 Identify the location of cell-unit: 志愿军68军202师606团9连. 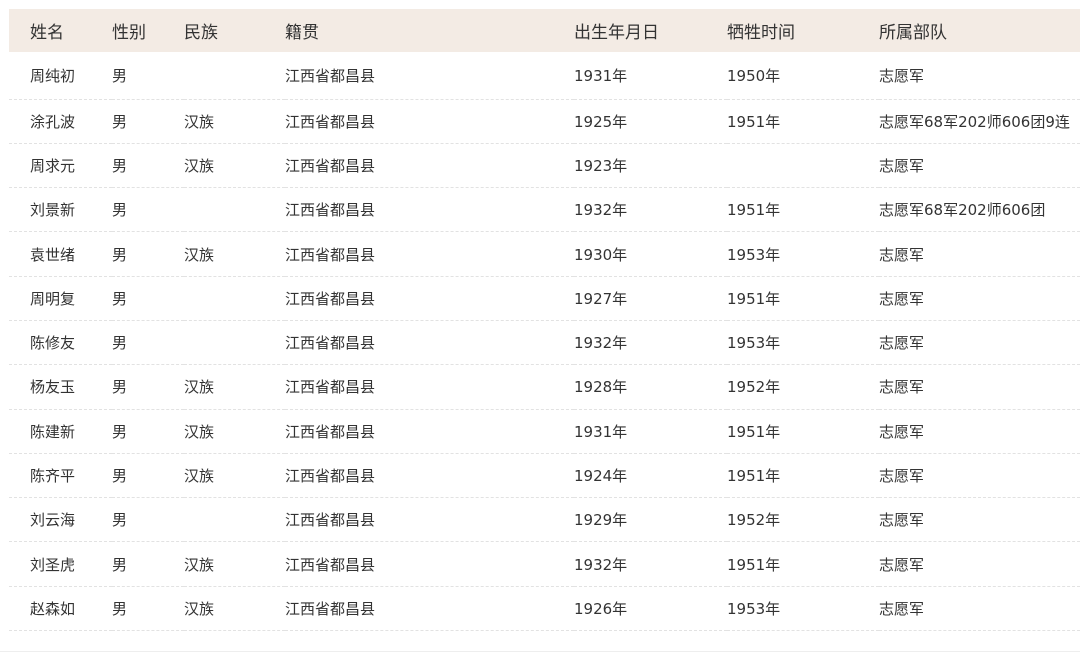
(974, 121).